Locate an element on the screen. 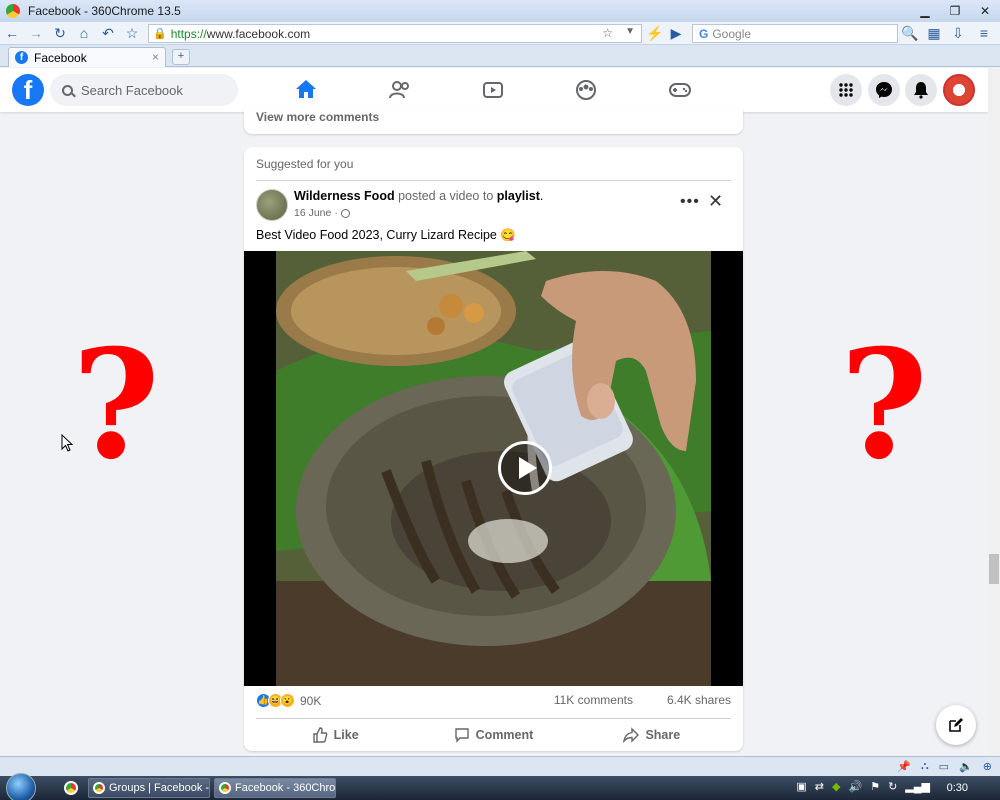  reactions-summary: 👍 😆 😮 90K is located at coordinates (288, 700).